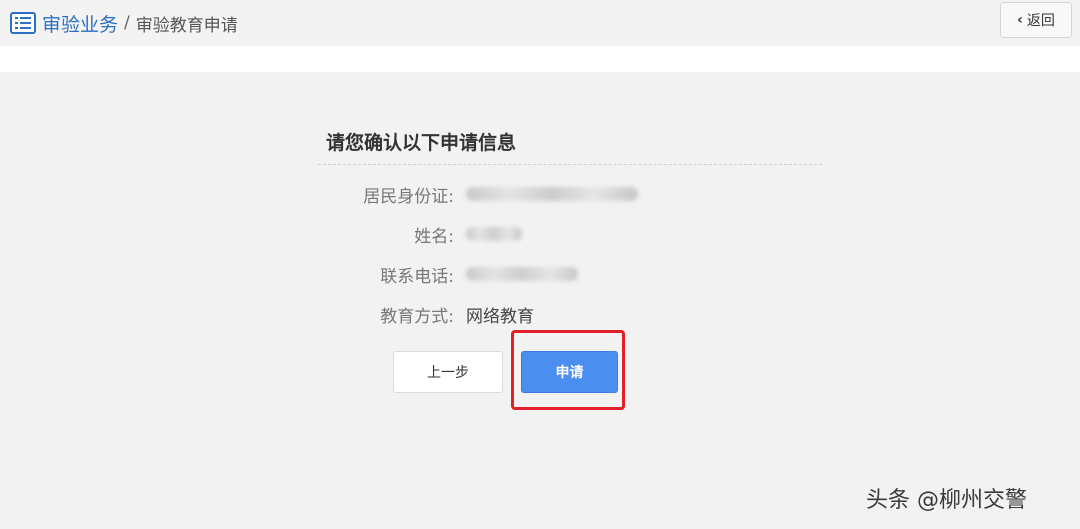 This screenshot has width=1080, height=529. What do you see at coordinates (434, 237) in the screenshot?
I see `field-label-name: 姓名:` at bounding box center [434, 237].